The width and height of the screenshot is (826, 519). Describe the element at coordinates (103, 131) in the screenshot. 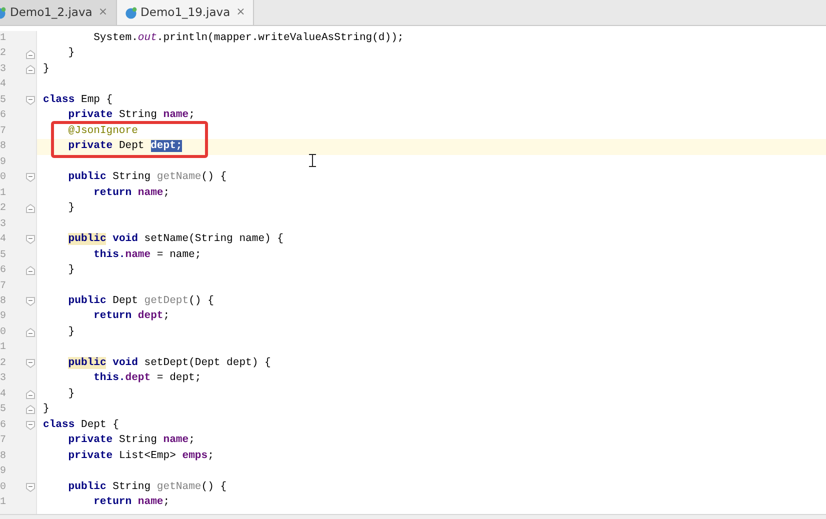

I see `code-line: @JsonIgnore` at that location.